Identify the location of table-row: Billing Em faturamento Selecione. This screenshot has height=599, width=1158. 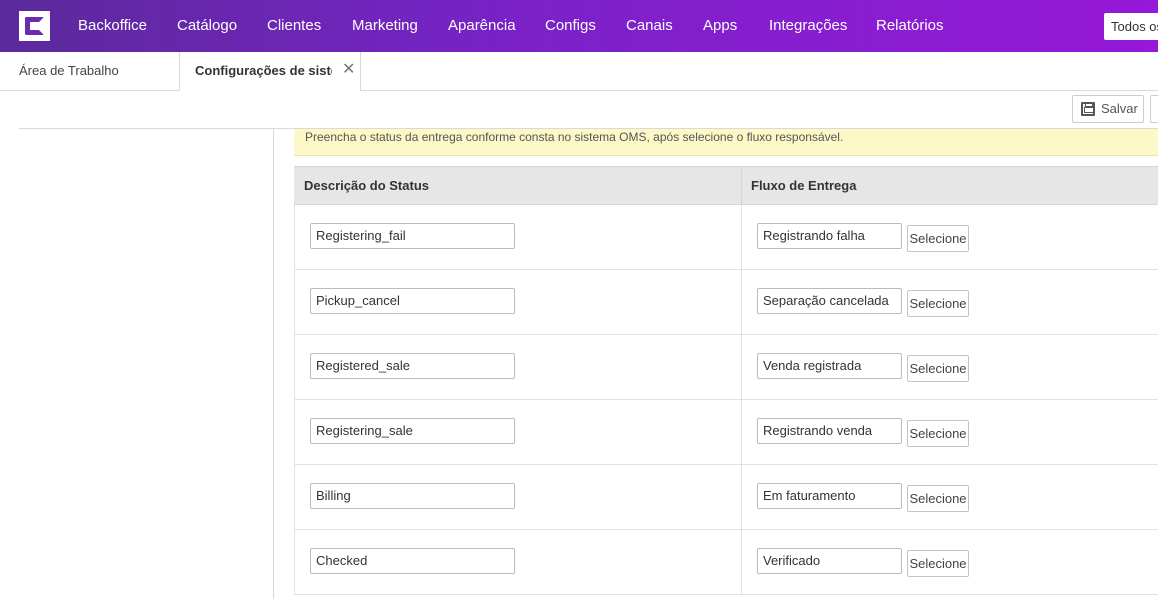
(726, 497).